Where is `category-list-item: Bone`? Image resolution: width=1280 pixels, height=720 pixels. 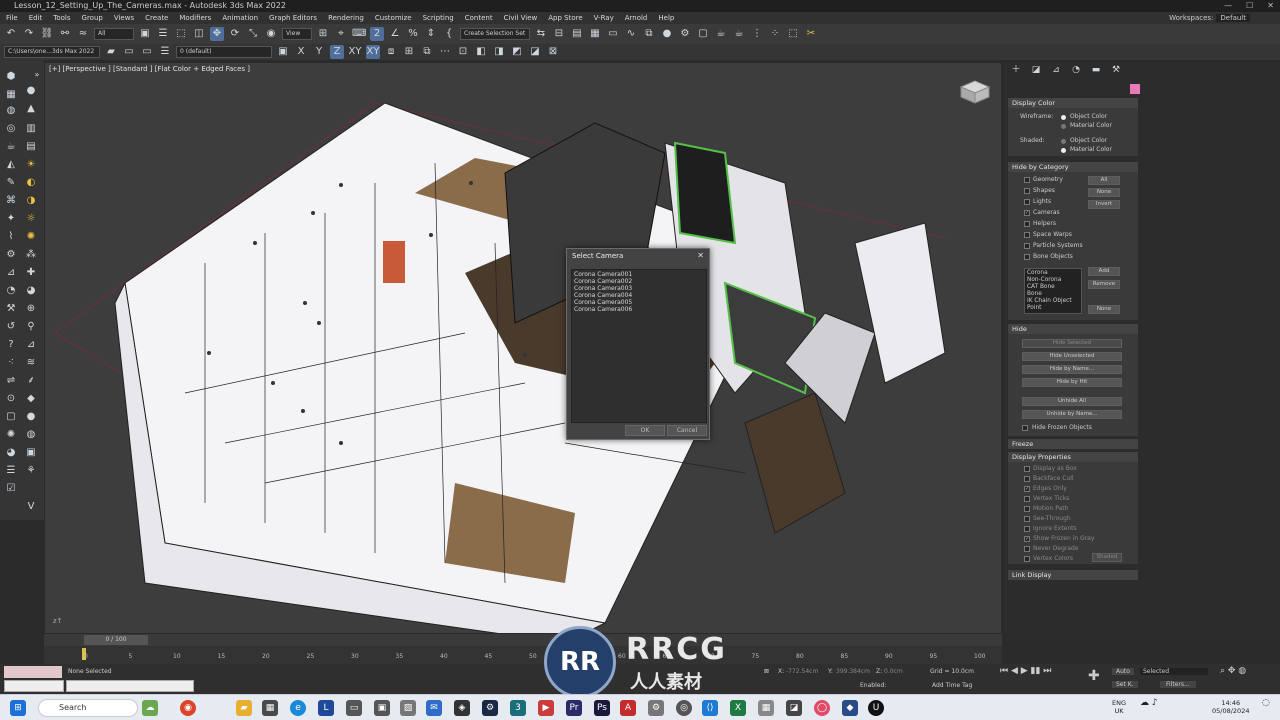 category-list-item: Bone is located at coordinates (1053, 294).